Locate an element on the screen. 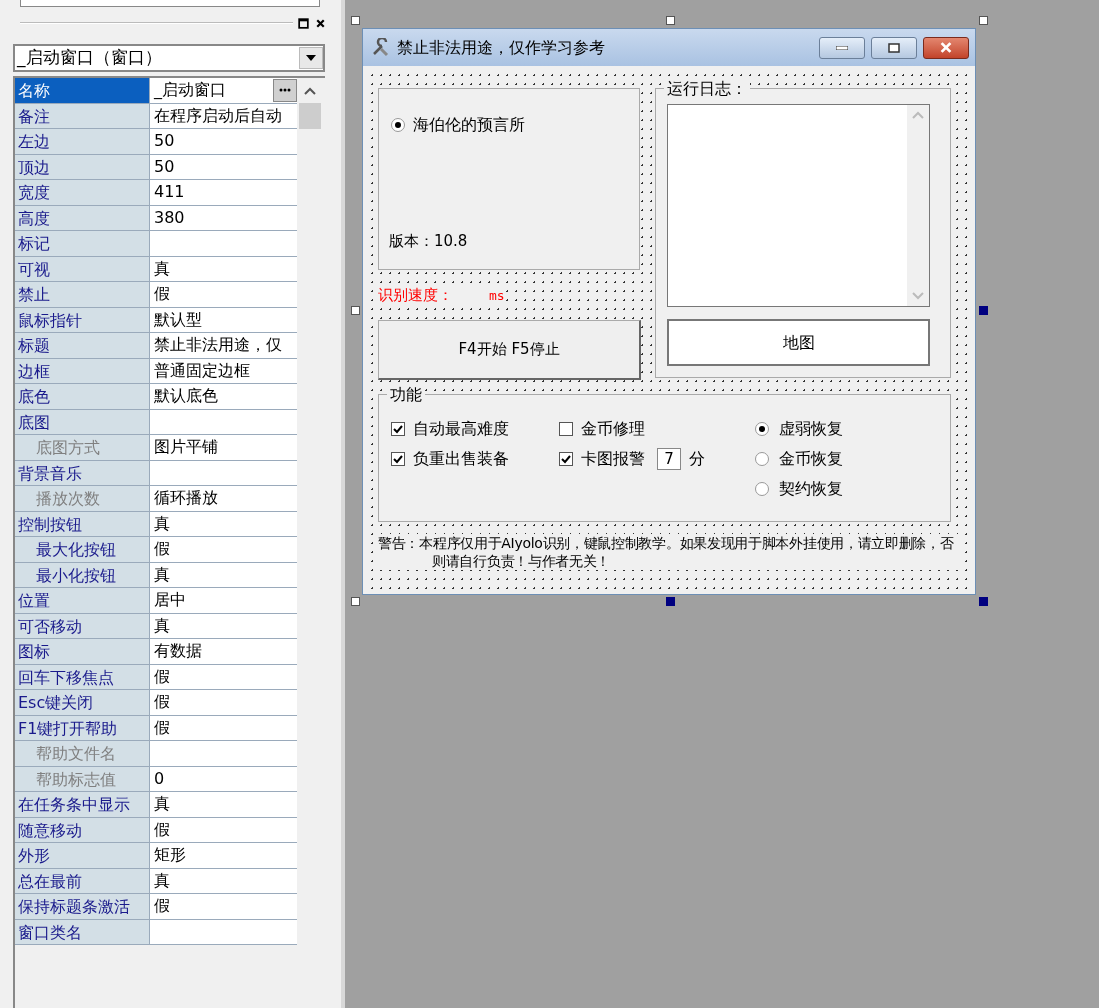 The image size is (1099, 1008). property-value: 普通固定边框 is located at coordinates (202, 370).